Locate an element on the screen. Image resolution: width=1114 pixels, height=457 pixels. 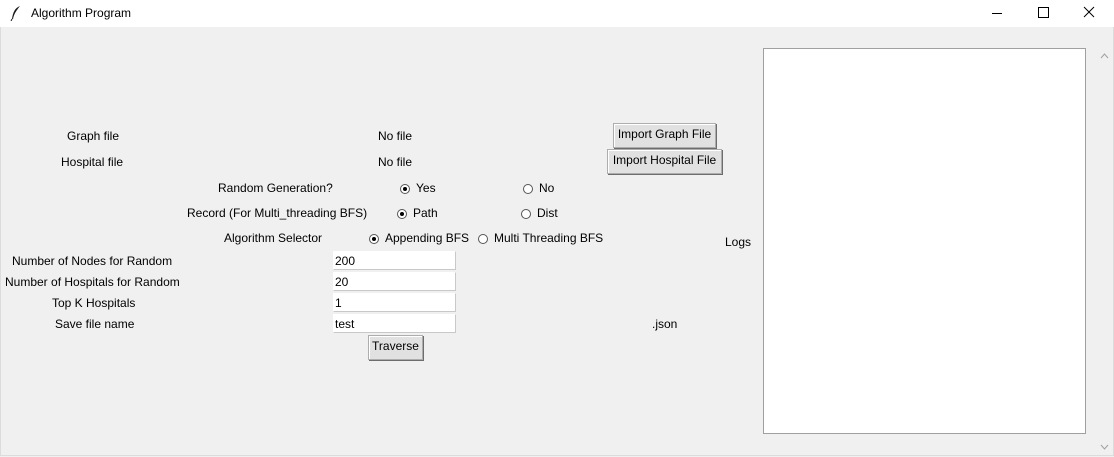
graph-file-label: Graph file is located at coordinates (93, 136).